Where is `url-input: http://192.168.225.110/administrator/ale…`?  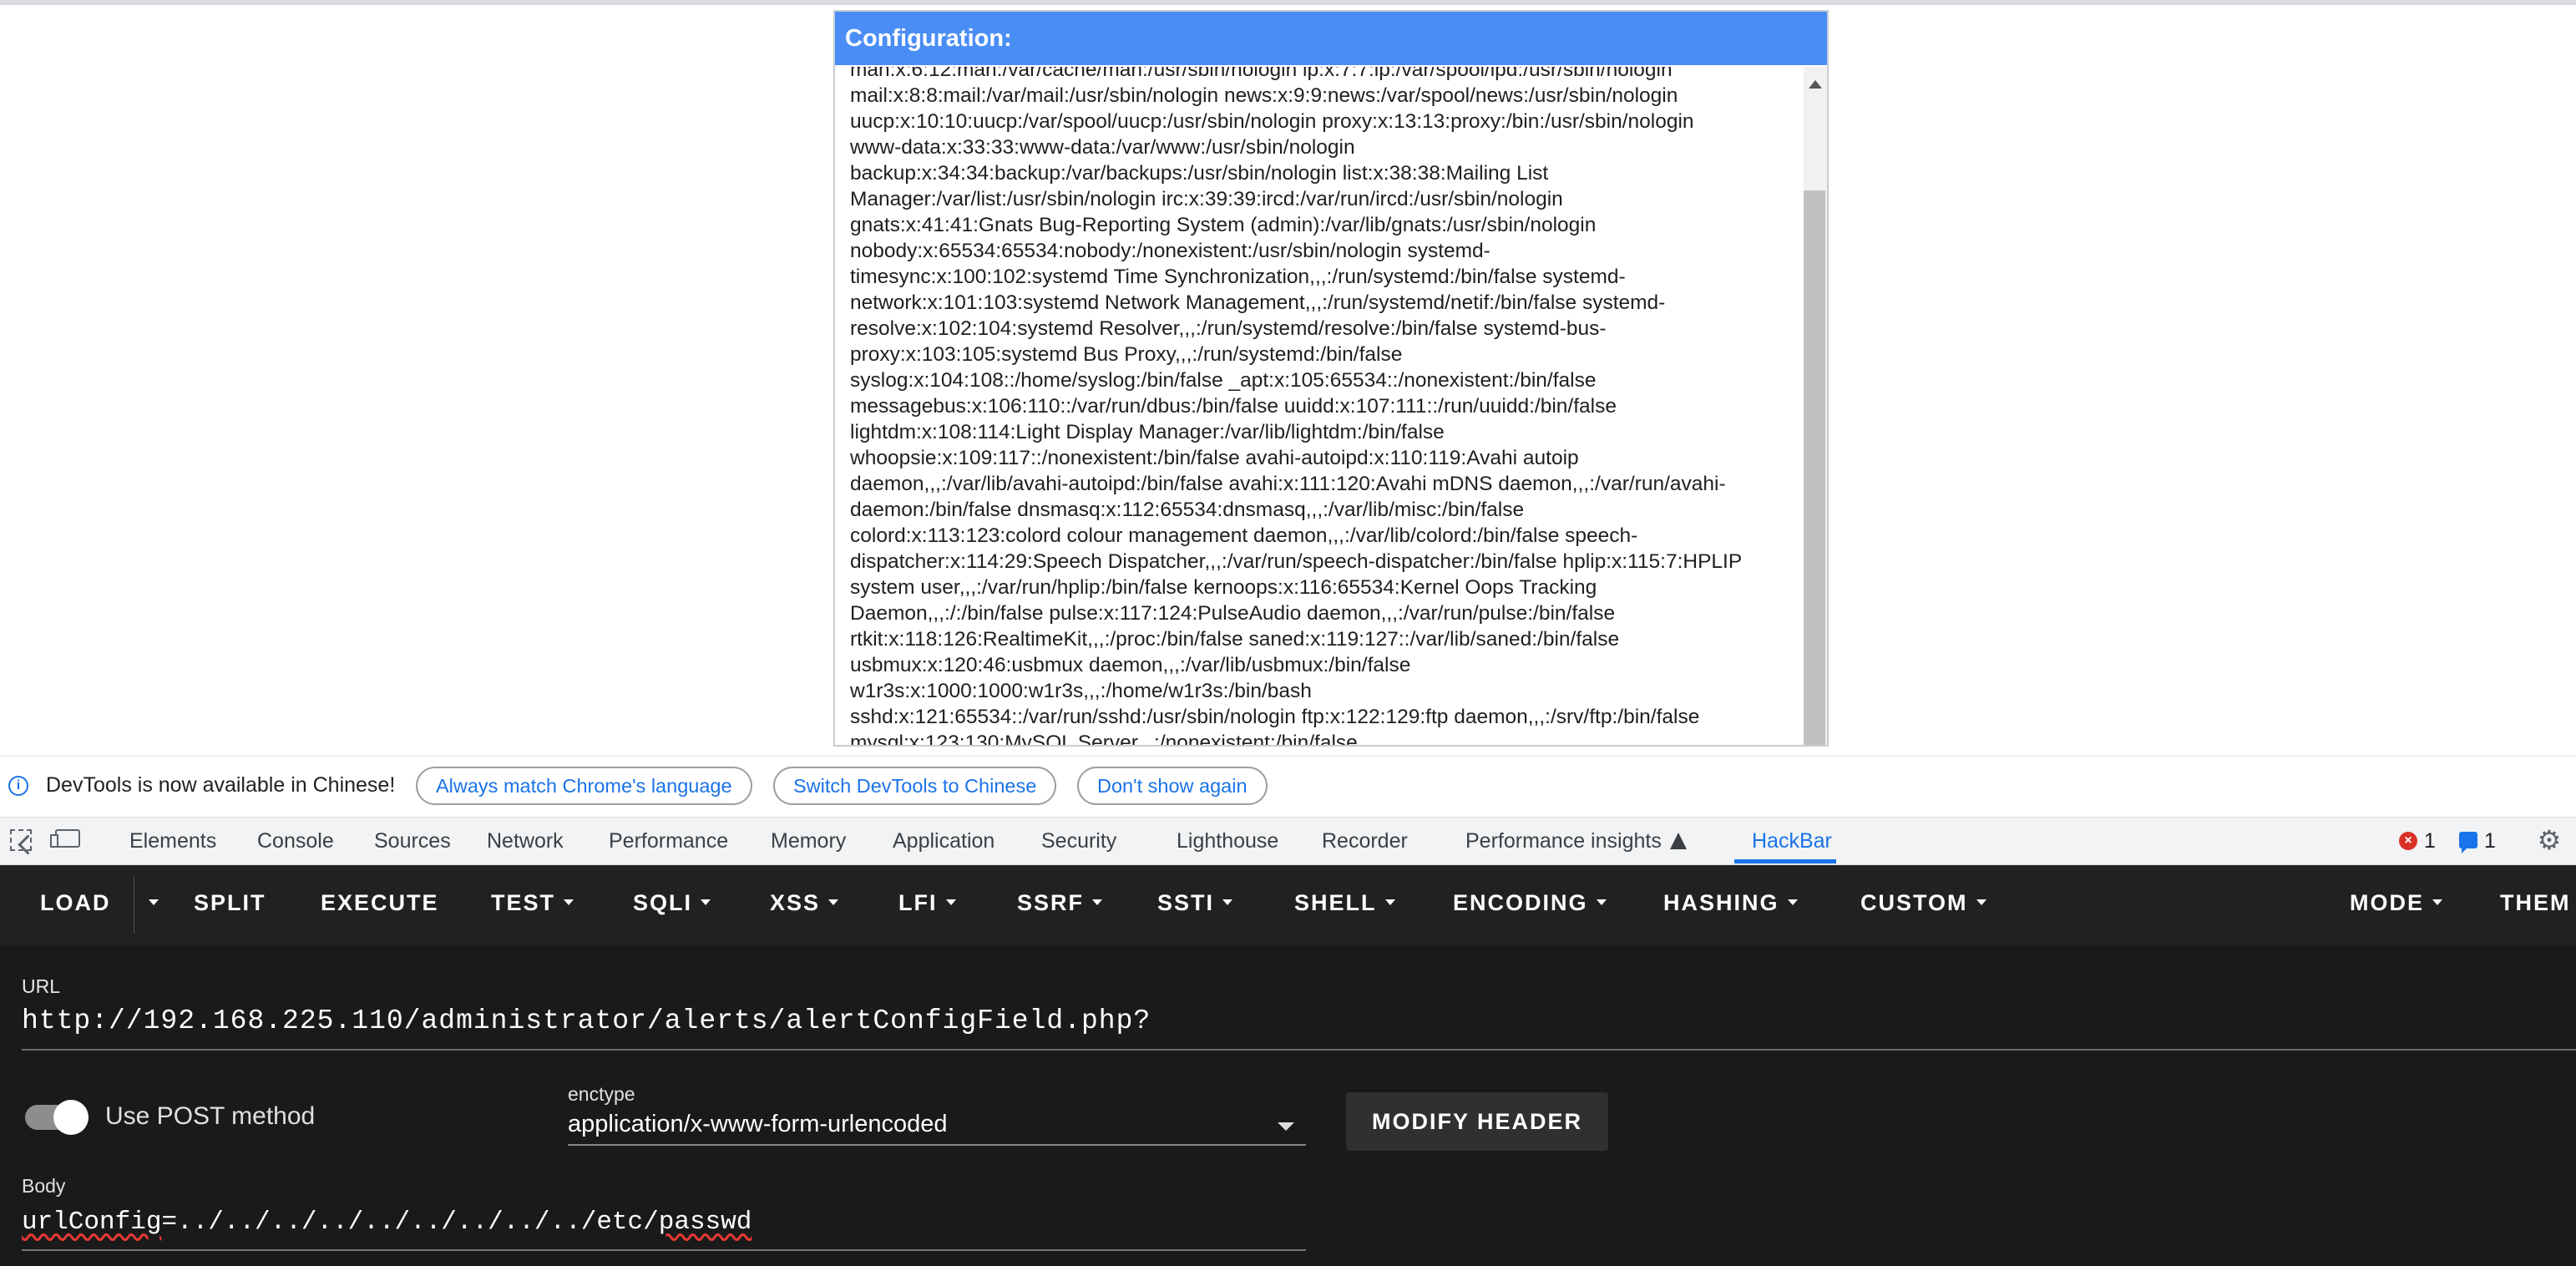 url-input: http://192.168.225.110/administrator/ale… is located at coordinates (1299, 1020).